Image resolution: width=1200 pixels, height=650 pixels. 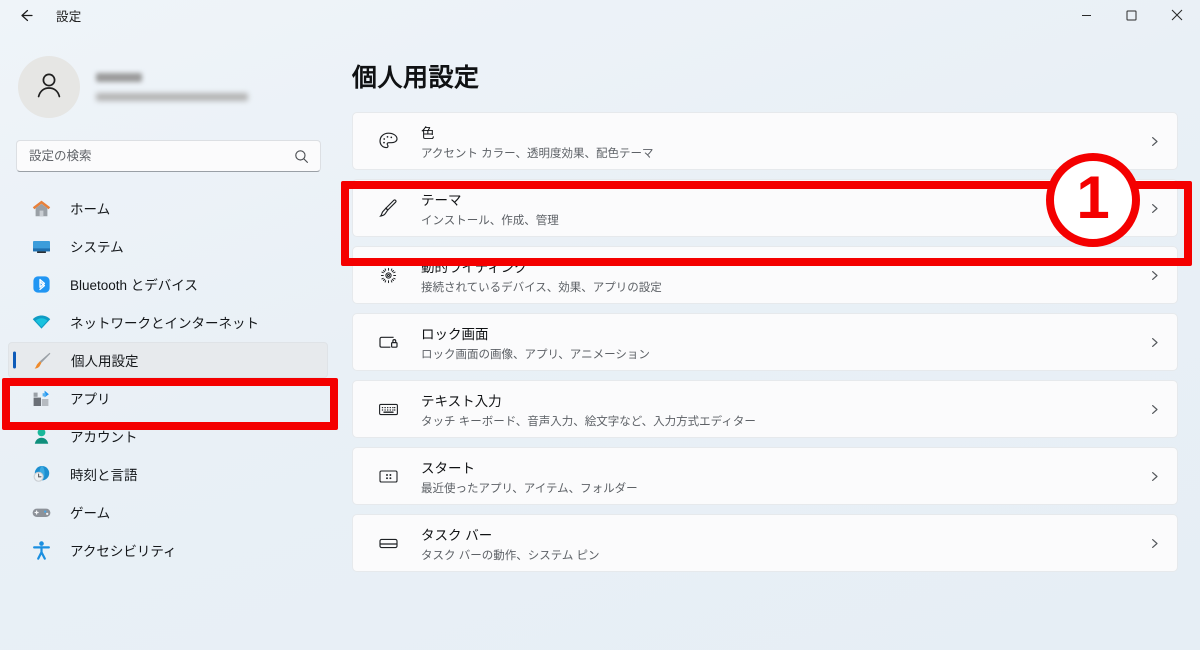 I want to click on sidebar-item-label: アカウント, so click(x=104, y=437).